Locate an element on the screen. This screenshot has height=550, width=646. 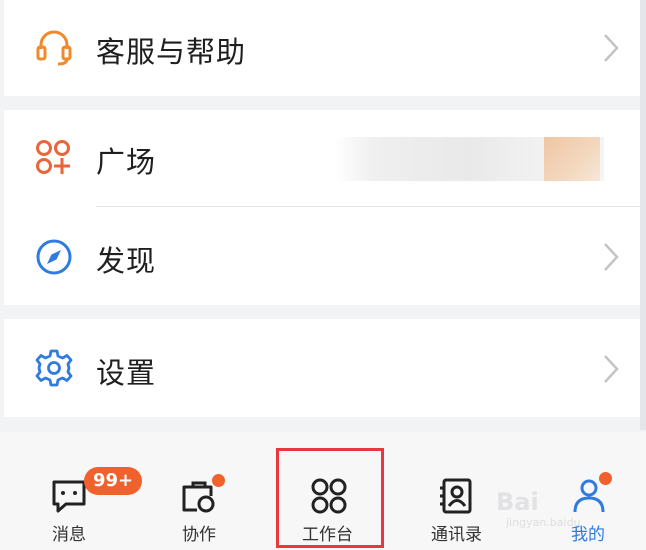
scroll-edge is located at coordinates (643, 215).